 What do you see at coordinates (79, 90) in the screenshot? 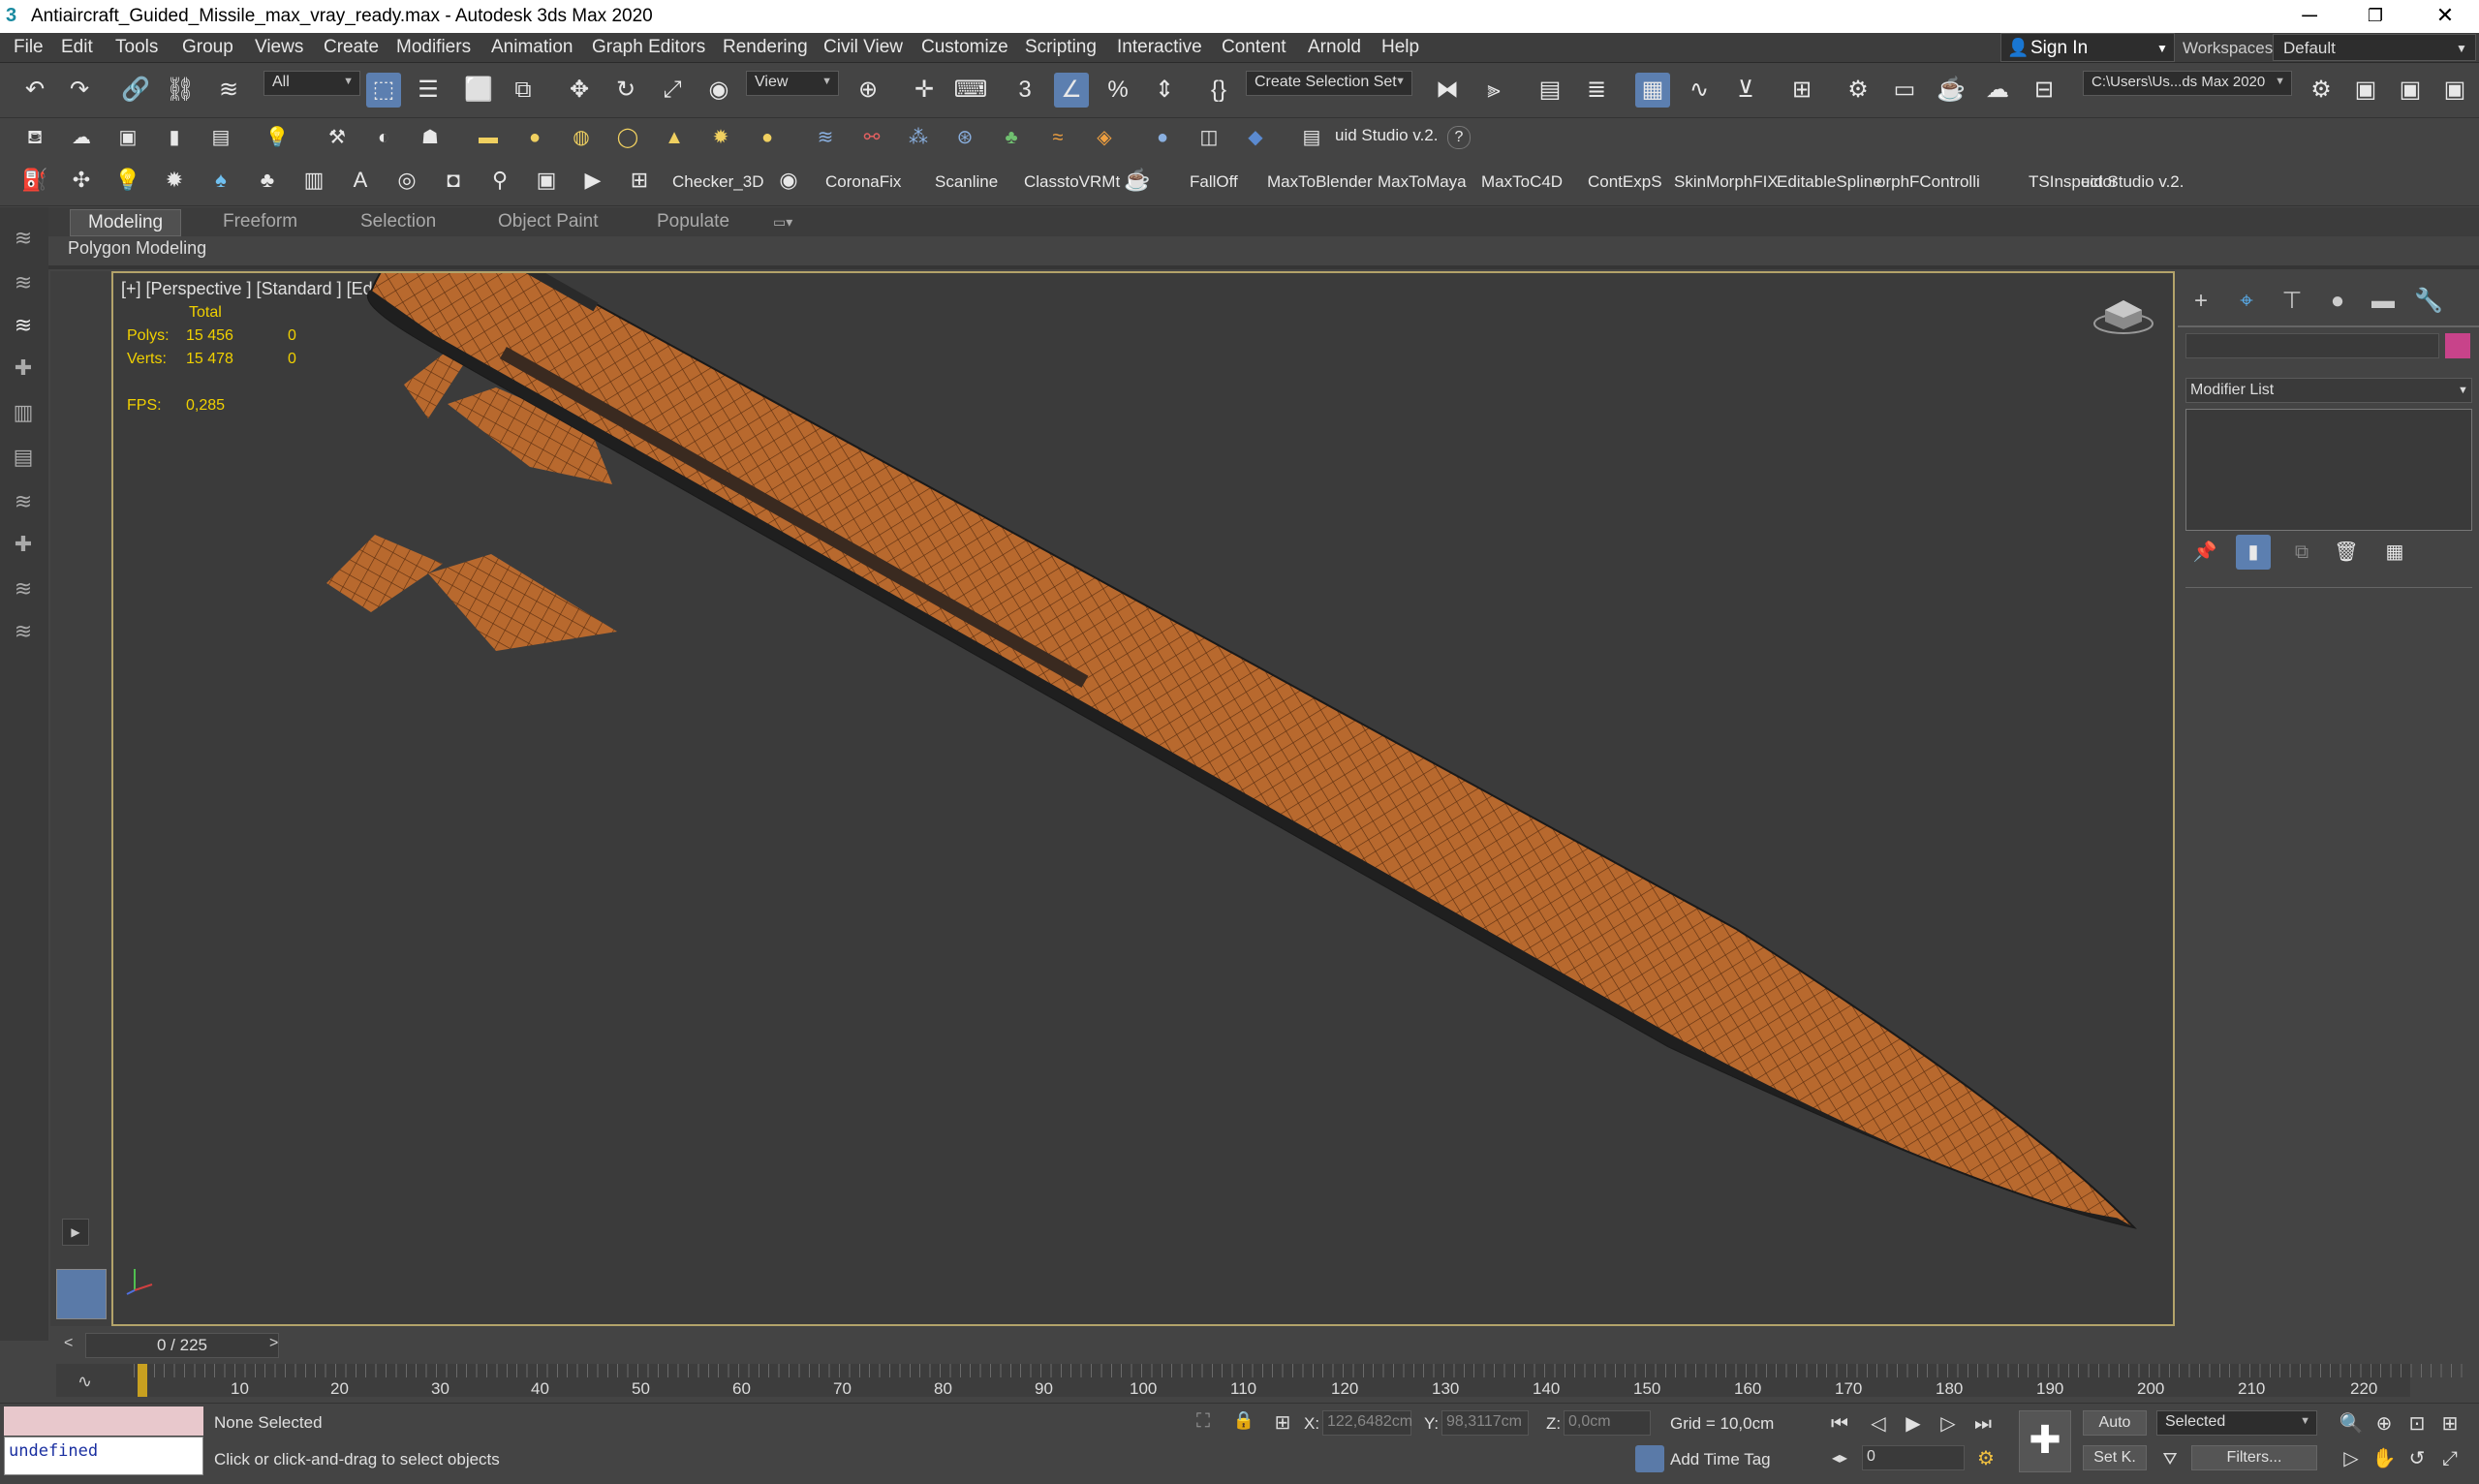
I see `redo-icon: ↷` at bounding box center [79, 90].